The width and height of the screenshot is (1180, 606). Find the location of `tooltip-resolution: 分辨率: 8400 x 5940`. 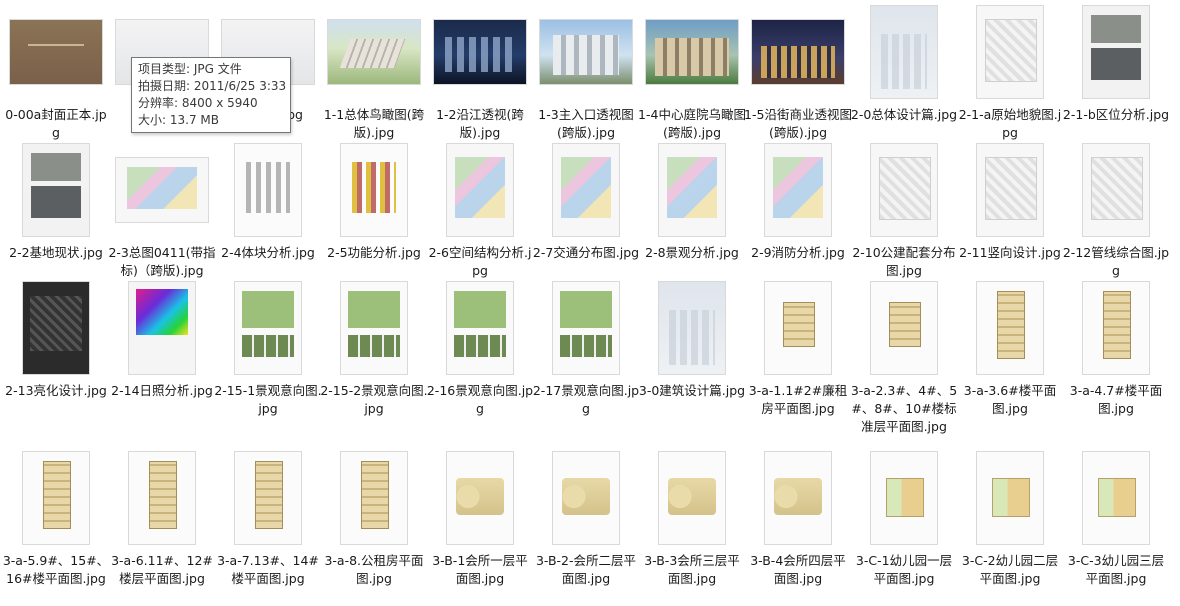

tooltip-resolution: 分辨率: 8400 x 5940 is located at coordinates (198, 103).